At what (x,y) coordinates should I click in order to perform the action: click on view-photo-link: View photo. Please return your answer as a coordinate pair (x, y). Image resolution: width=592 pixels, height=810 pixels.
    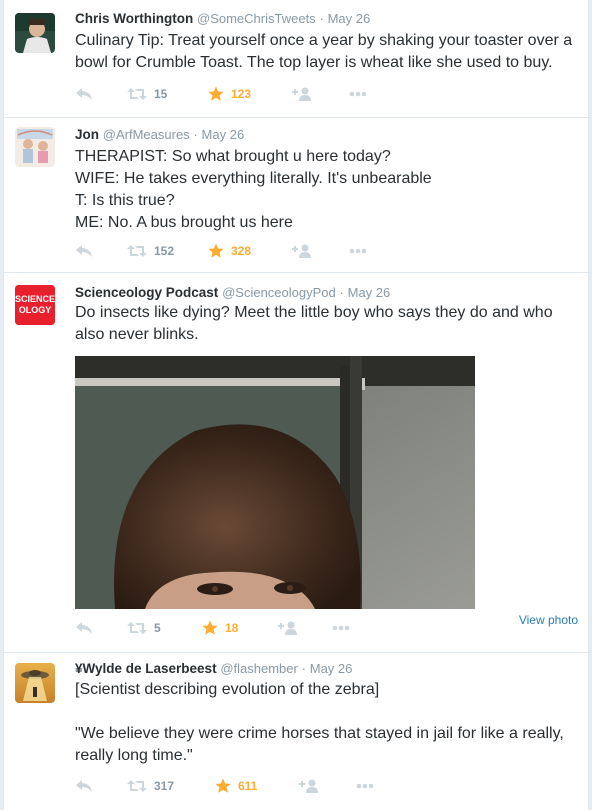
    Looking at the image, I should click on (548, 620).